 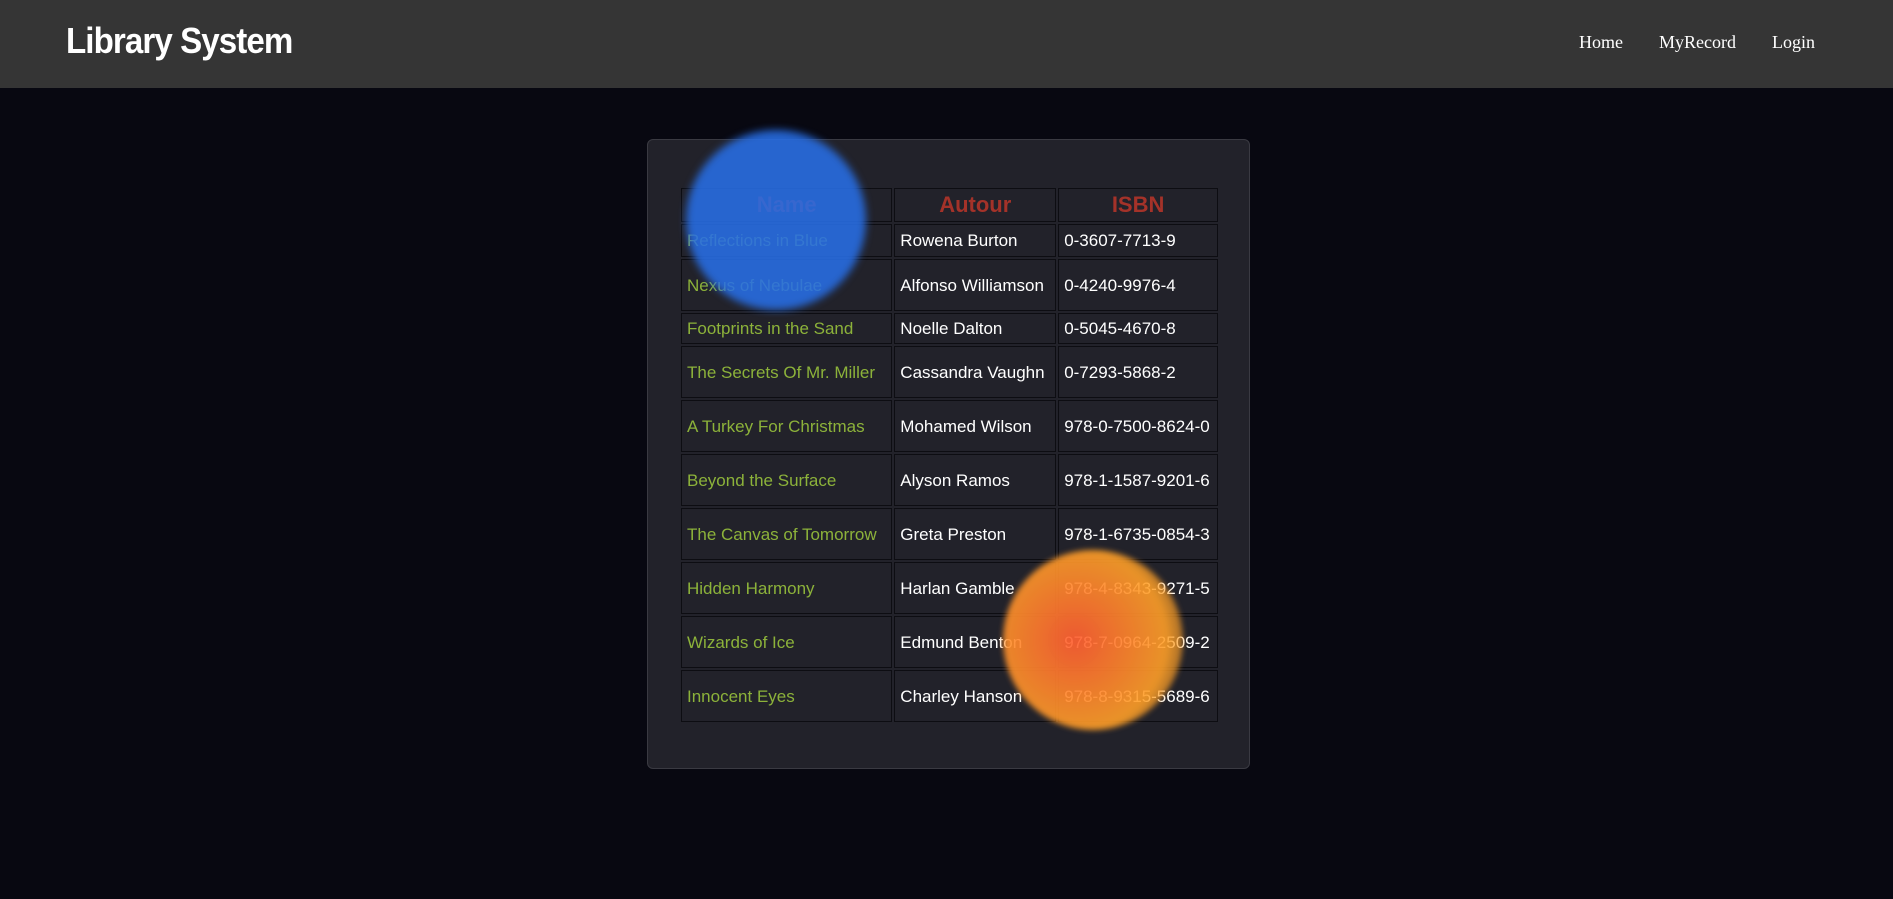 I want to click on nav-links: Home MyRecord Login, so click(x=1679, y=42).